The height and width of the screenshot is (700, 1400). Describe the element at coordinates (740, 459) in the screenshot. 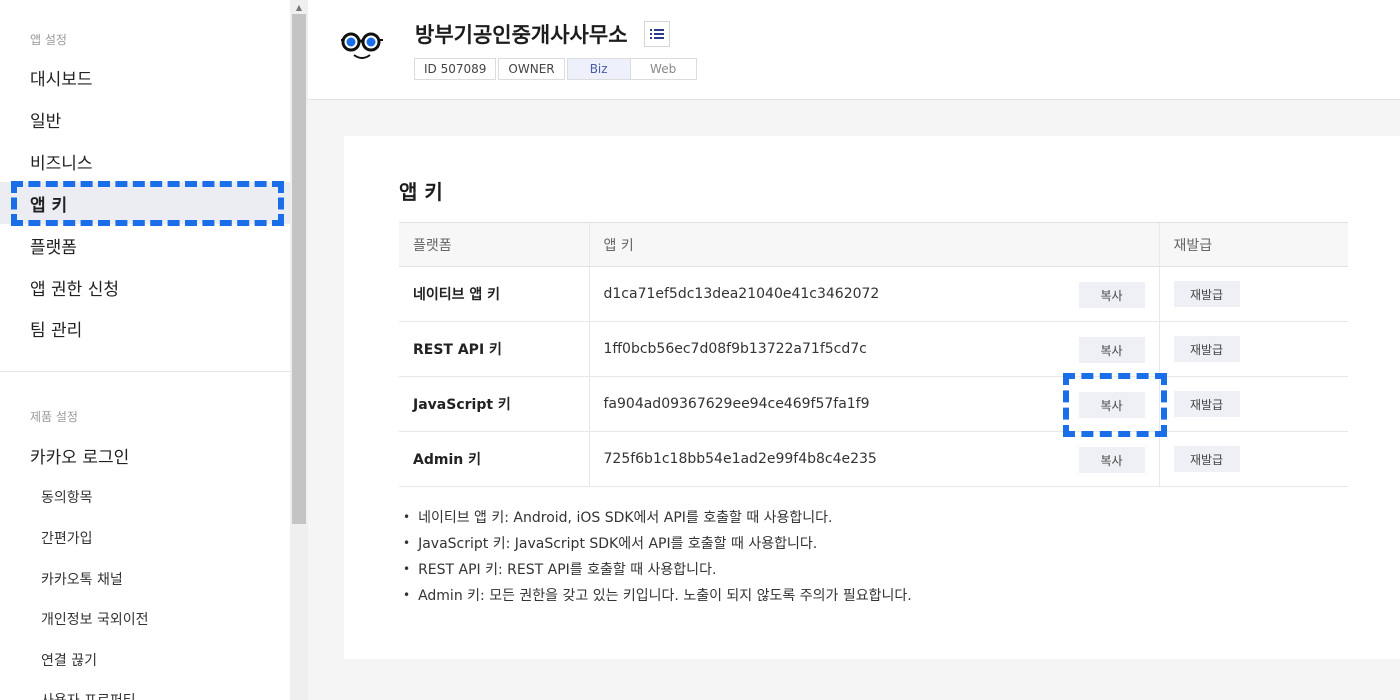

I see `app-key-value: 725f6b1c18bb54e1ad2e99f4b8c4e235` at that location.